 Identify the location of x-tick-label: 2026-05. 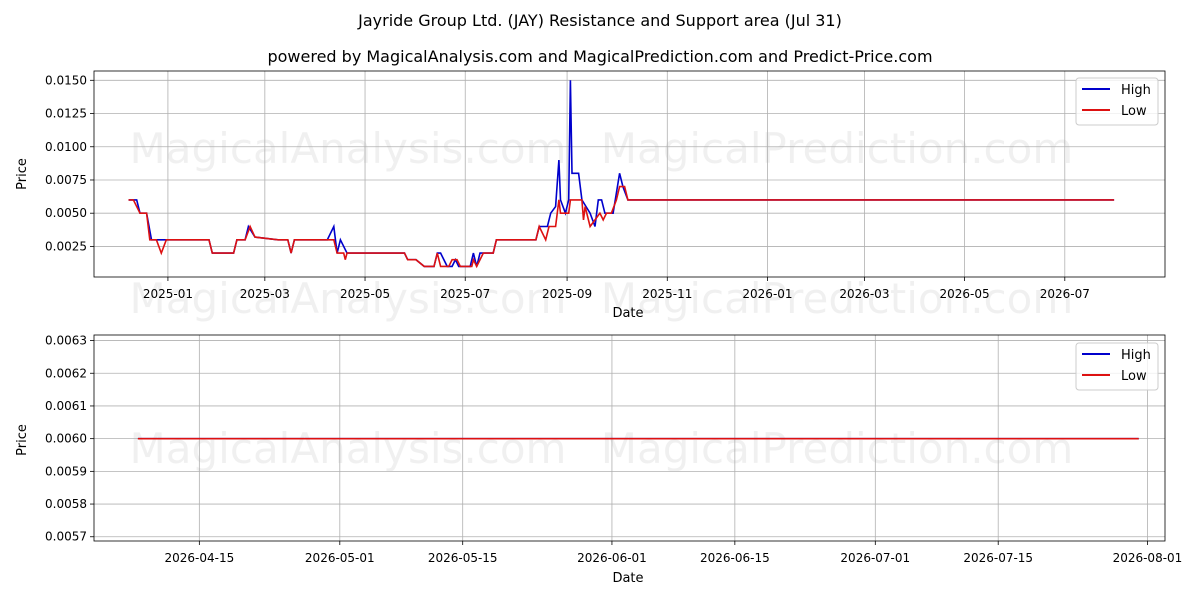
(965, 294).